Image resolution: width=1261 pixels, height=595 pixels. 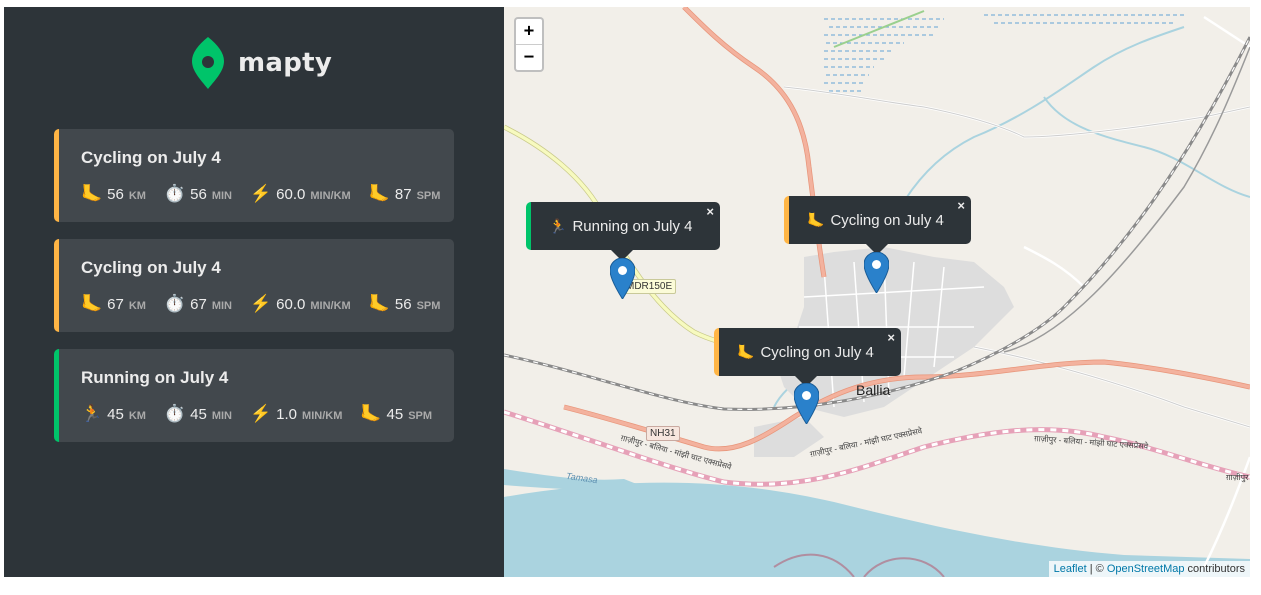 I want to click on attribution-suffix: contributors, so click(x=1214, y=569).